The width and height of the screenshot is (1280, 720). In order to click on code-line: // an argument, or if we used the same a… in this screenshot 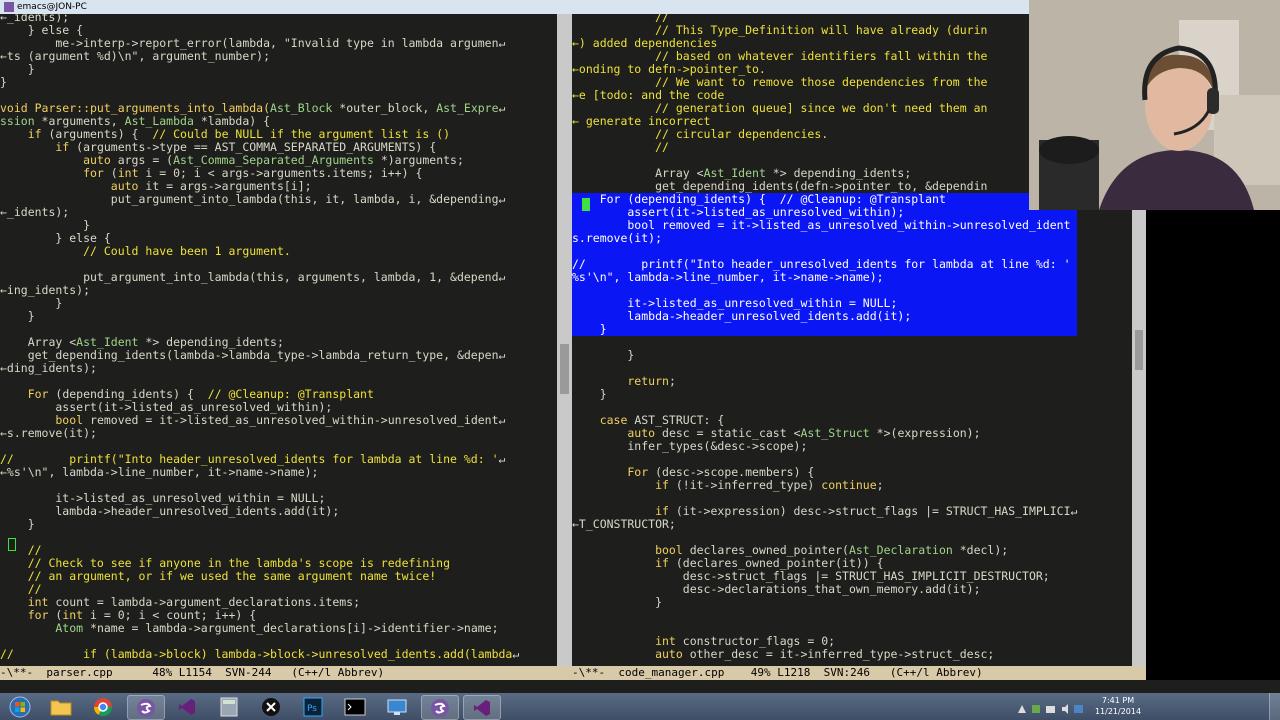, I will do `click(259, 576)`.